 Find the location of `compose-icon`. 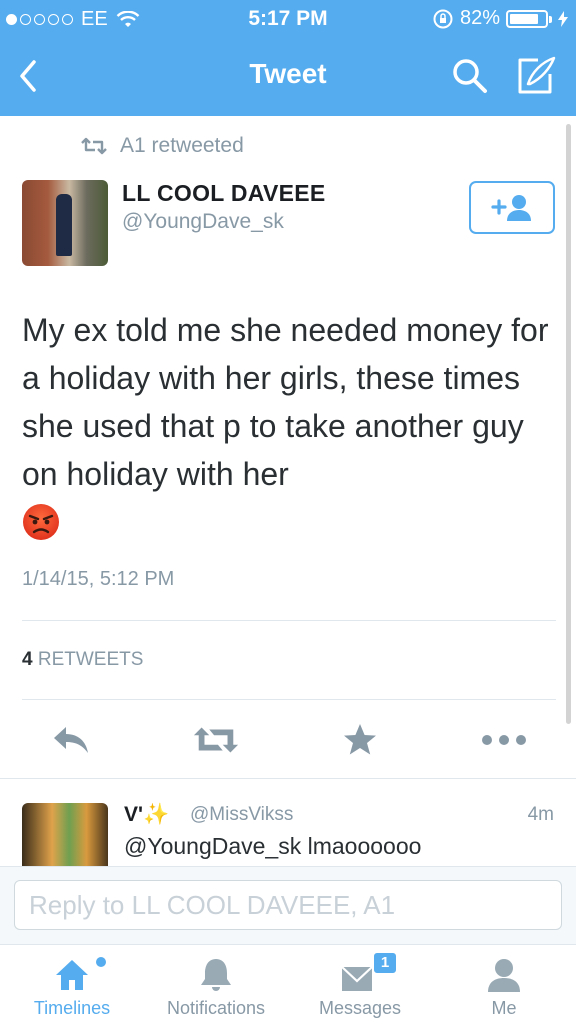

compose-icon is located at coordinates (537, 75).